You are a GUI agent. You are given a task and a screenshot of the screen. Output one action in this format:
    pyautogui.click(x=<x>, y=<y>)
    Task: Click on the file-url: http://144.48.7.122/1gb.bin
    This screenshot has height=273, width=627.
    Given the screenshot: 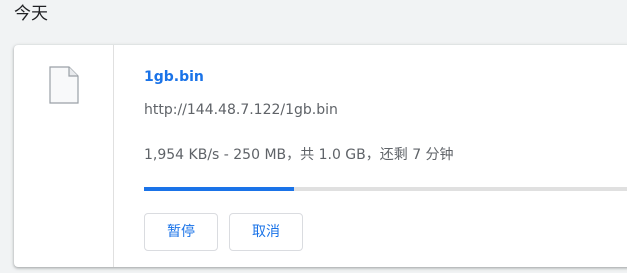 What is the action you would take?
    pyautogui.click(x=241, y=110)
    